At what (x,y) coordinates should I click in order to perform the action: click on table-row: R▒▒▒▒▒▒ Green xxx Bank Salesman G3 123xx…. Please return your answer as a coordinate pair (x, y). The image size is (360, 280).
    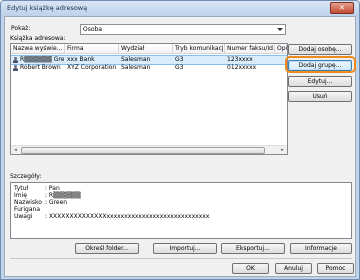
    Looking at the image, I should click on (149, 60).